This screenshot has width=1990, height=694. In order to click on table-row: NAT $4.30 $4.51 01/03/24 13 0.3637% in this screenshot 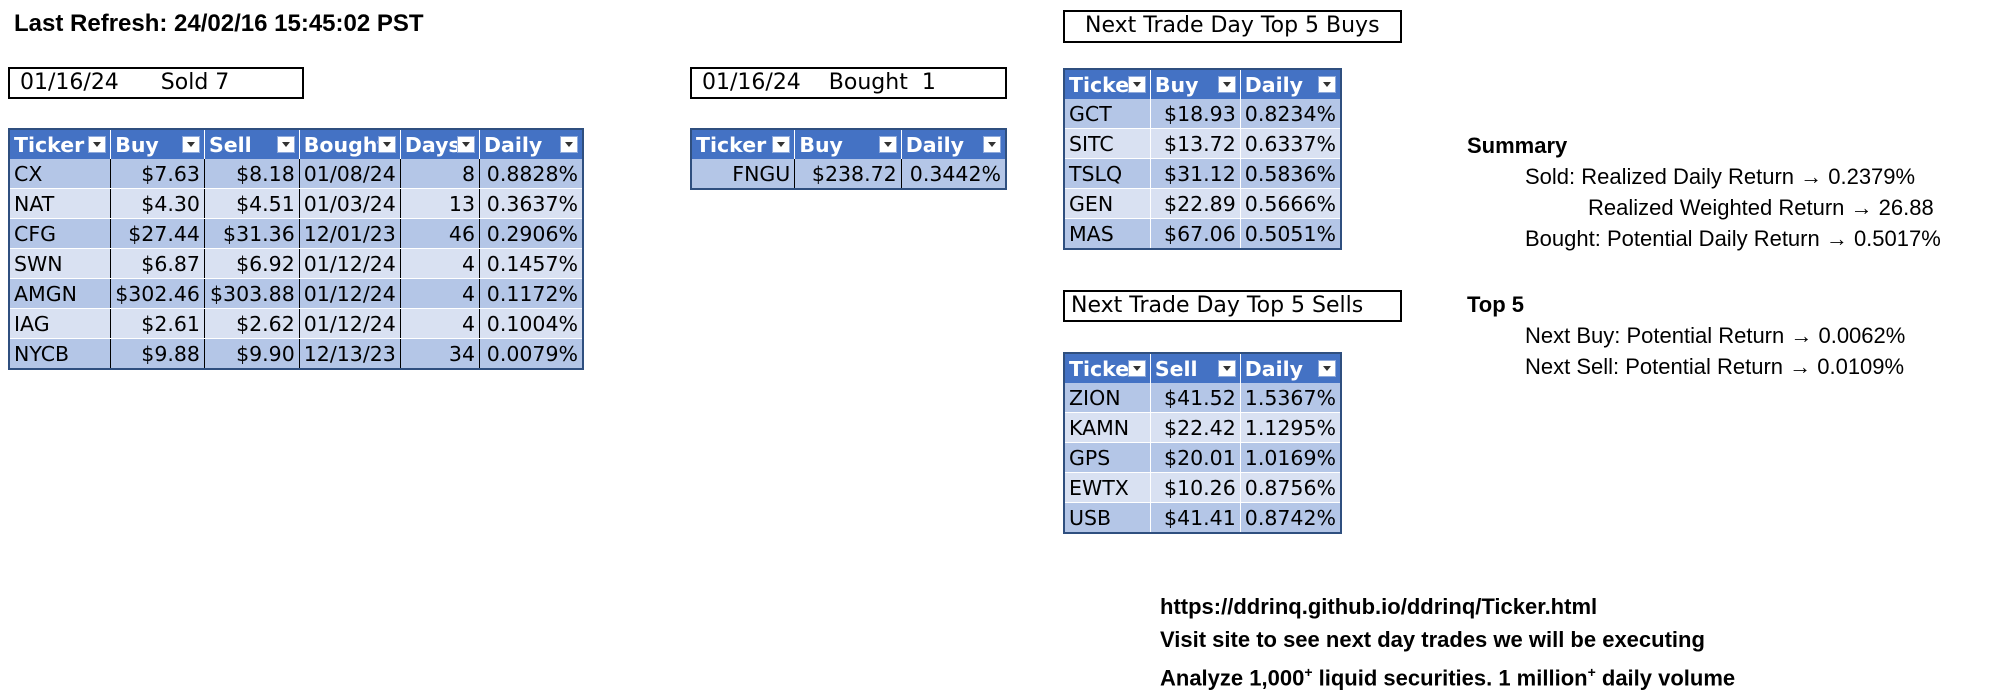, I will do `click(296, 203)`.